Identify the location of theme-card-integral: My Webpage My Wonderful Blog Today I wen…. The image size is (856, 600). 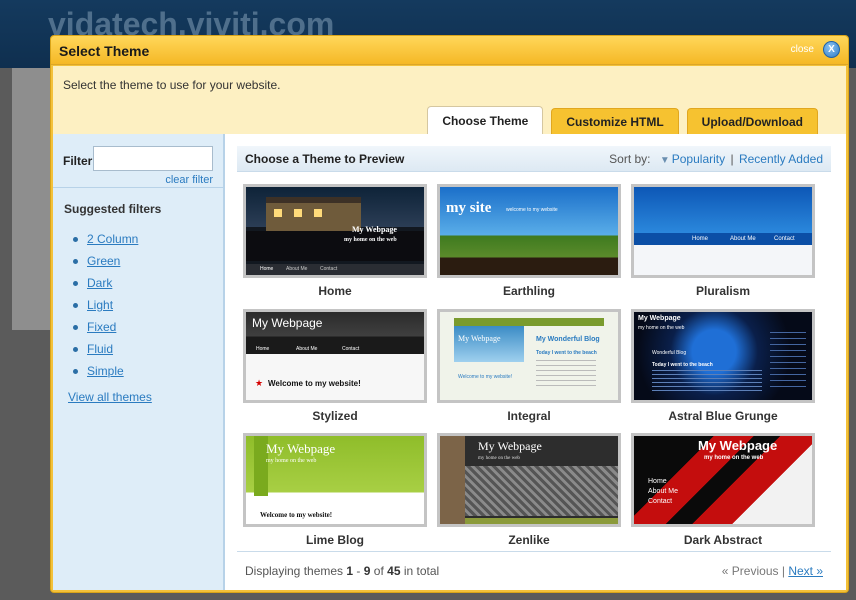
(529, 366).